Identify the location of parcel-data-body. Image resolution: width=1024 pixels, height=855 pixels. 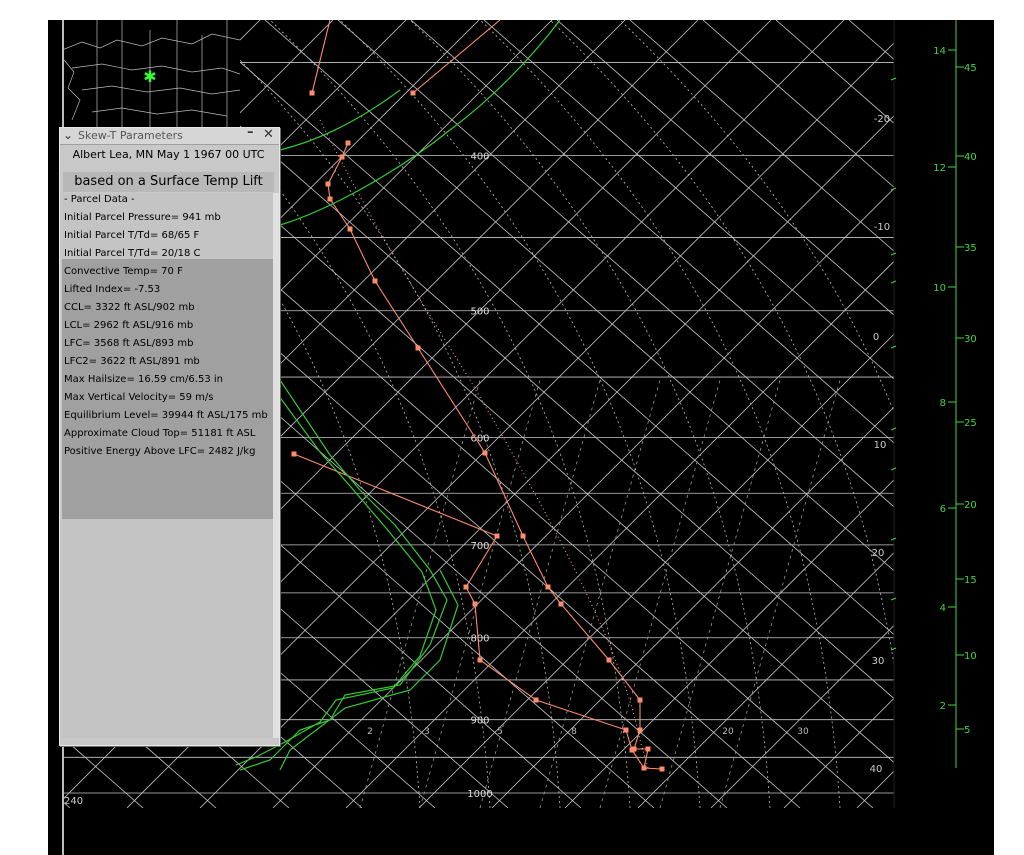
(167, 389).